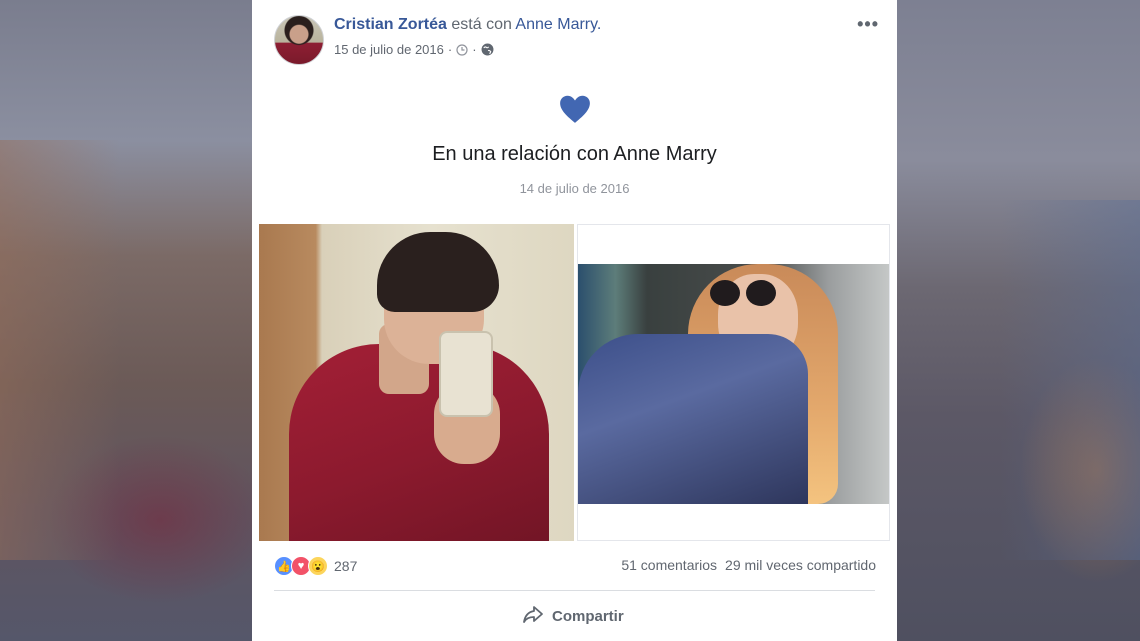 The height and width of the screenshot is (641, 1140). Describe the element at coordinates (733, 382) in the screenshot. I see `photo-anne` at that location.